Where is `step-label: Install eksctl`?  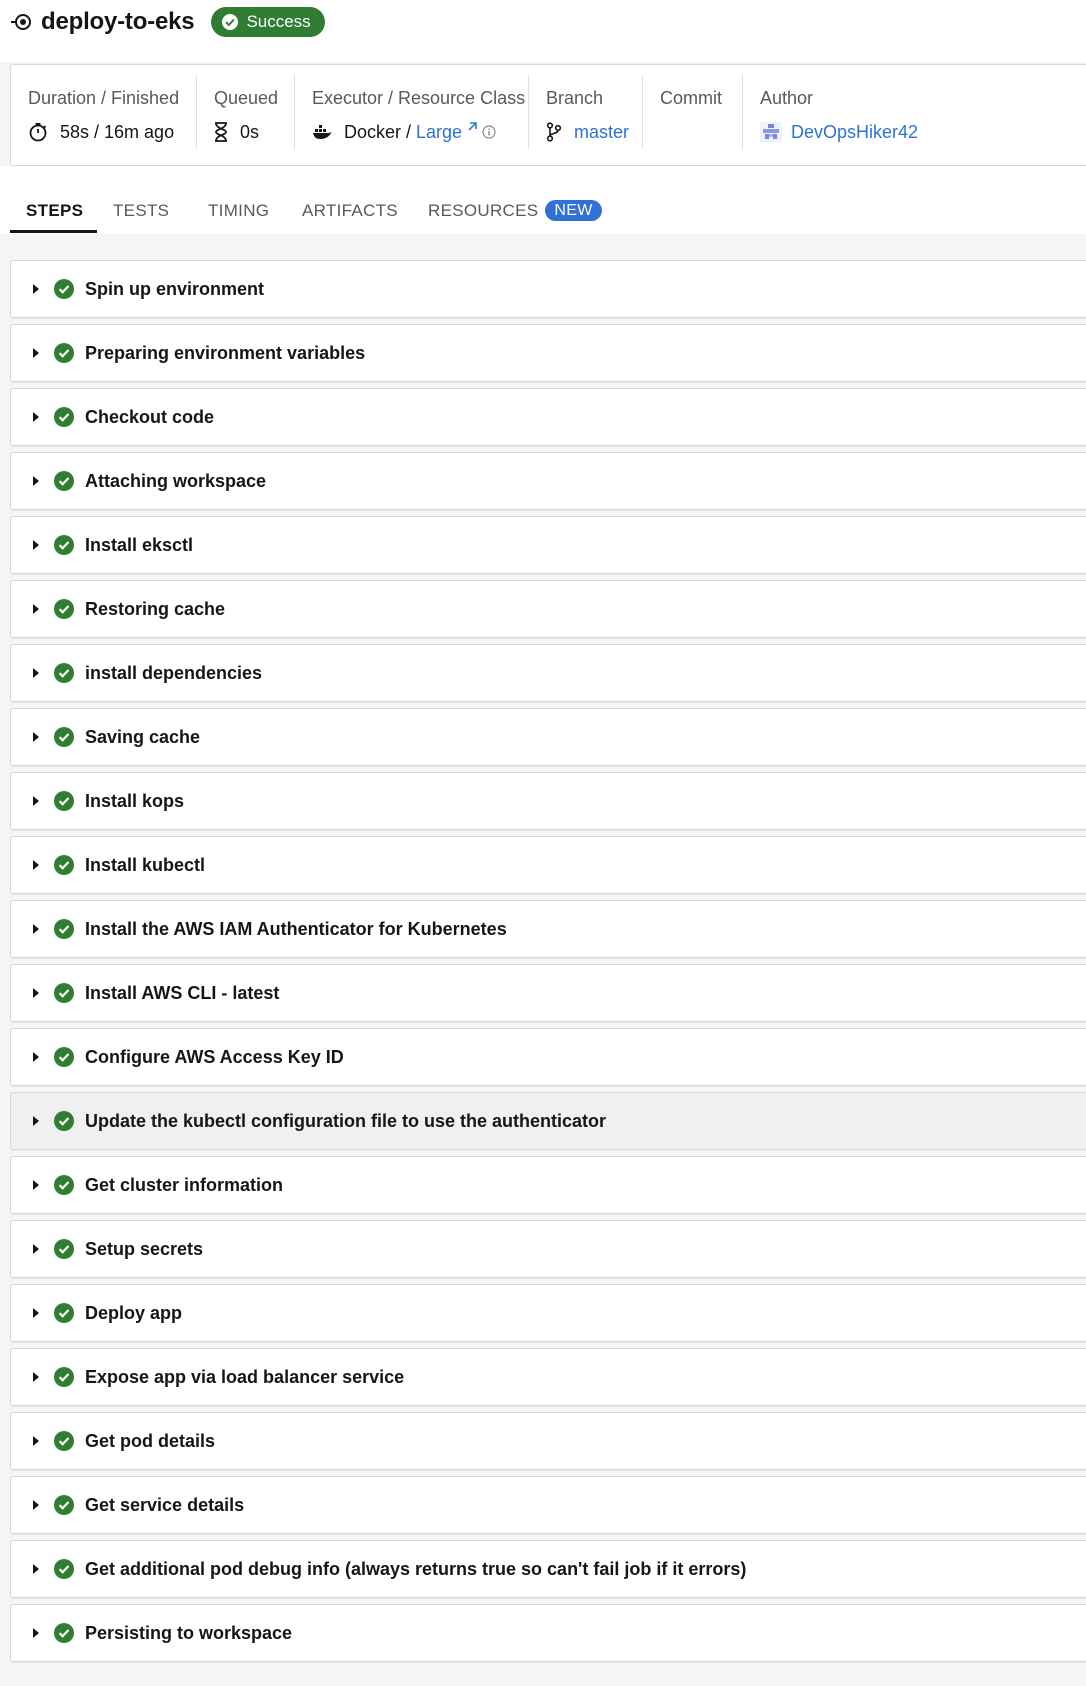
step-label: Install eksctl is located at coordinates (139, 545).